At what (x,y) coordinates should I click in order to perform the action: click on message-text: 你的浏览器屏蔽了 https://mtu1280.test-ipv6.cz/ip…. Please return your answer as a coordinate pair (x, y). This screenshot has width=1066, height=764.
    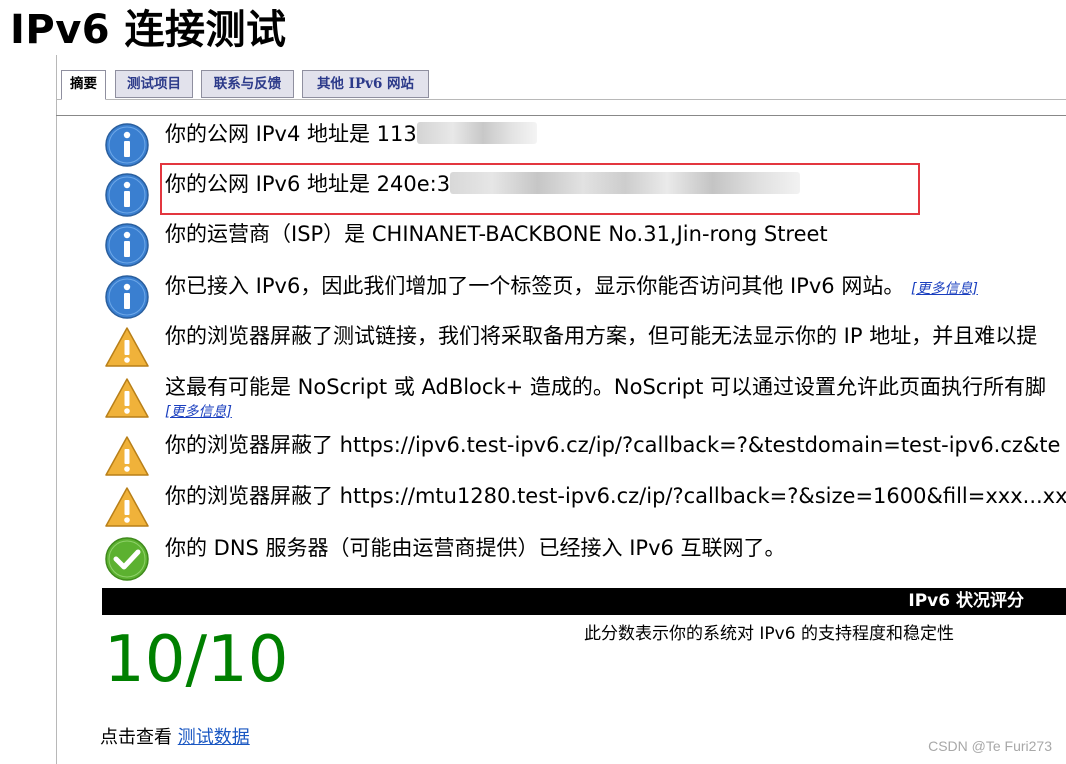
    Looking at the image, I should click on (615, 496).